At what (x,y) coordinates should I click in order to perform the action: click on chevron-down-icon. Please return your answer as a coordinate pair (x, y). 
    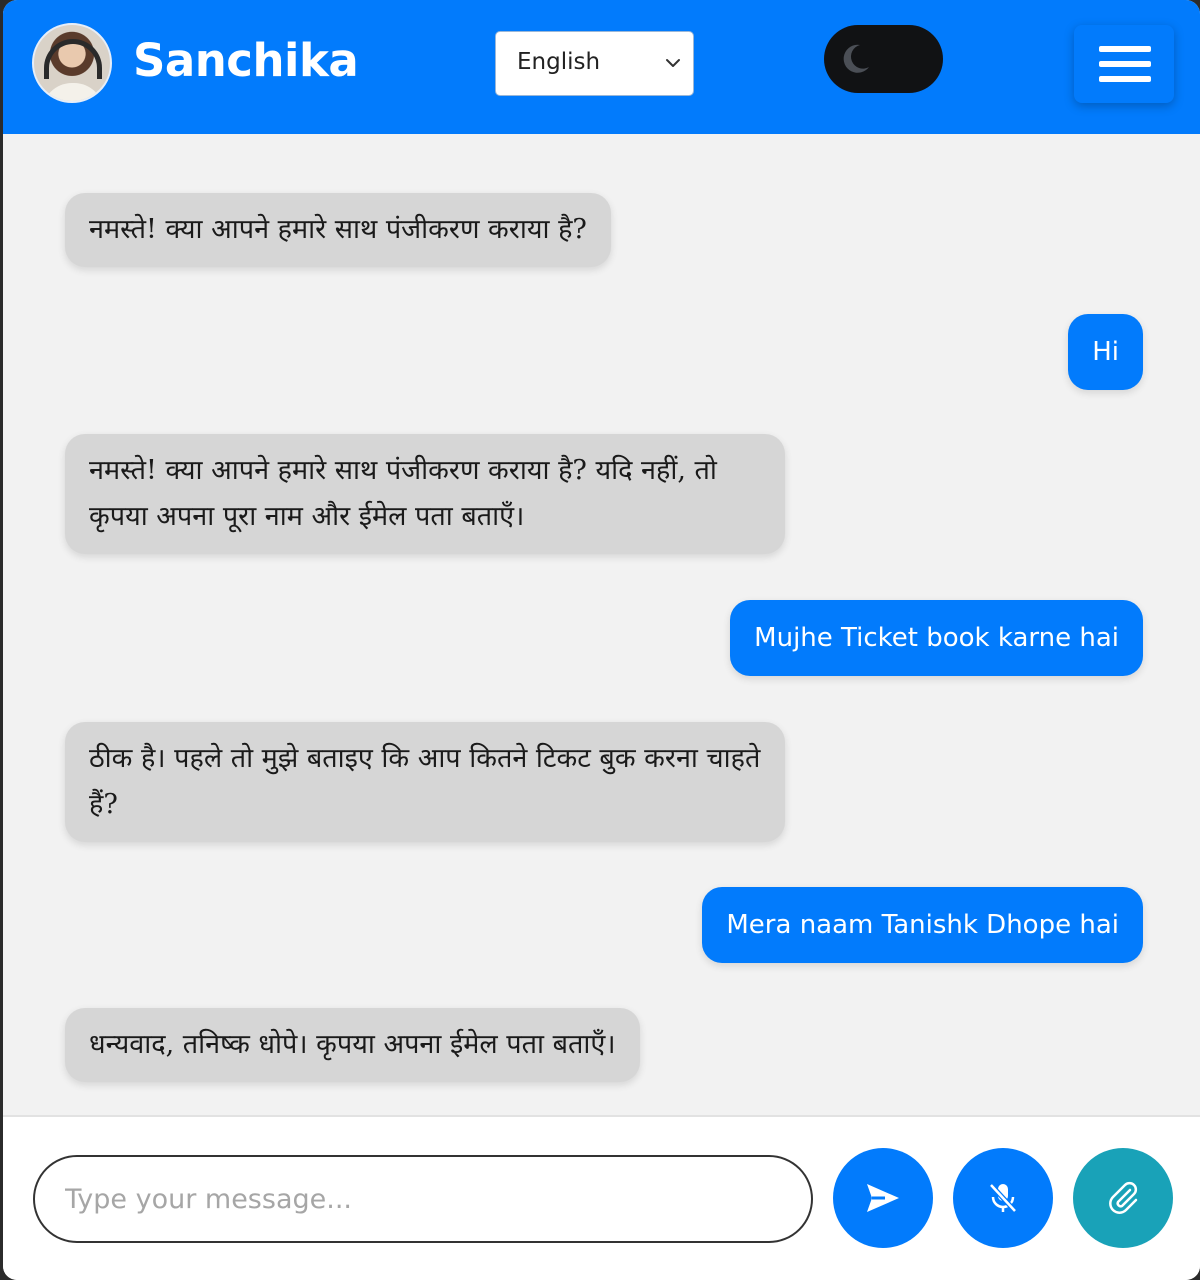
    Looking at the image, I should click on (673, 63).